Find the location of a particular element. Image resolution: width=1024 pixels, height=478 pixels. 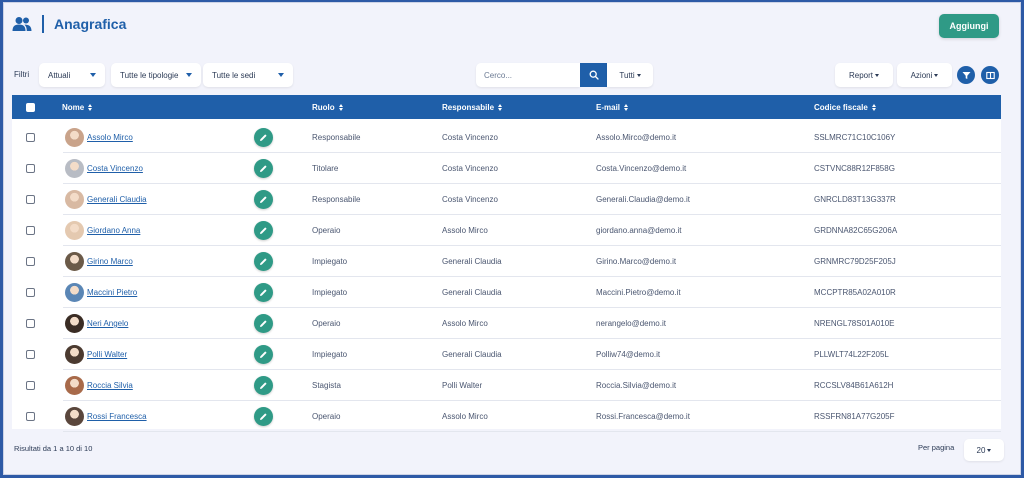

status-select-value: Attuali is located at coordinates (59, 75).